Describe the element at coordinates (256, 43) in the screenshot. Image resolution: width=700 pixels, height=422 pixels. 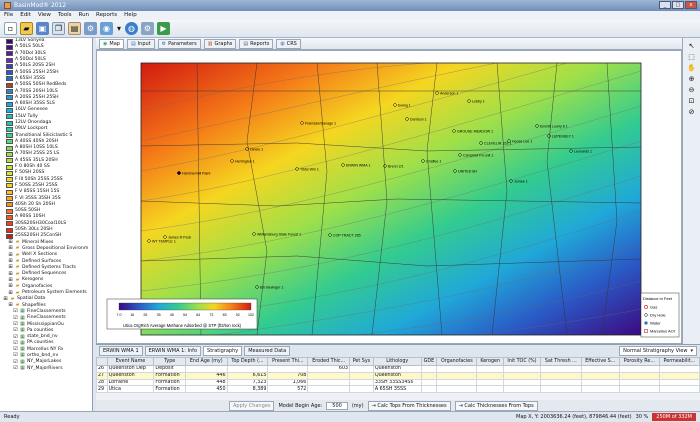
I see `tab-reports: ▤ Reports` at that location.